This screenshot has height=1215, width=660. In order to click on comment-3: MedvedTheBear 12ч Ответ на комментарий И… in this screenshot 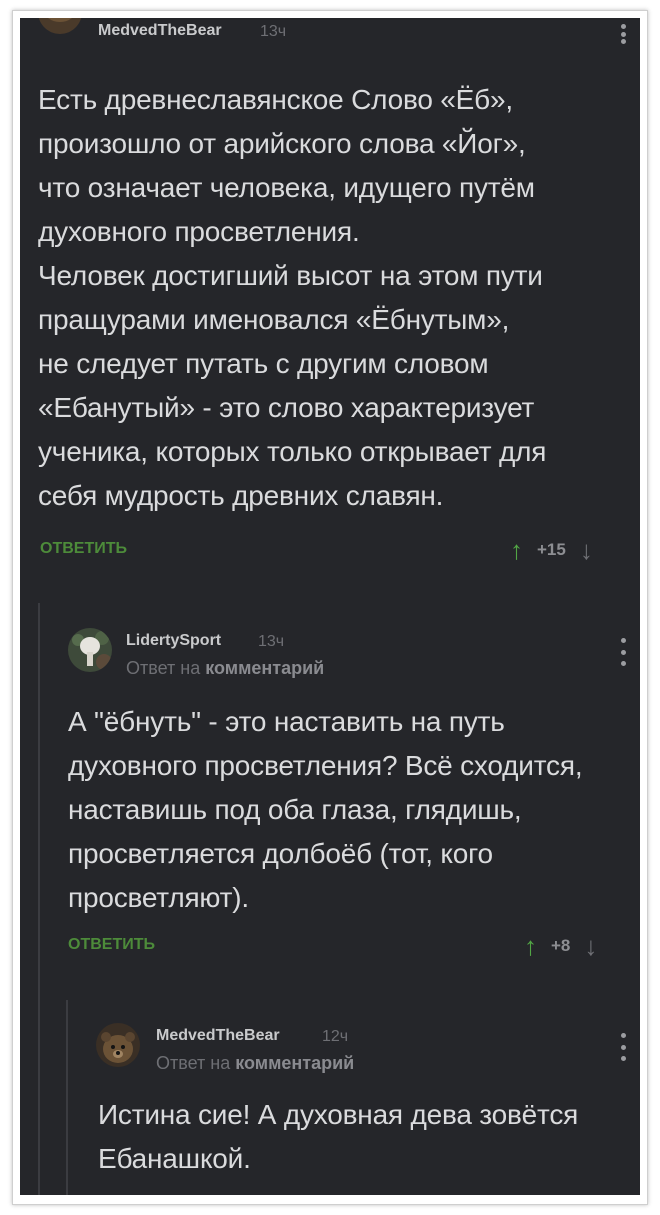, I will do `click(330, 1099)`.